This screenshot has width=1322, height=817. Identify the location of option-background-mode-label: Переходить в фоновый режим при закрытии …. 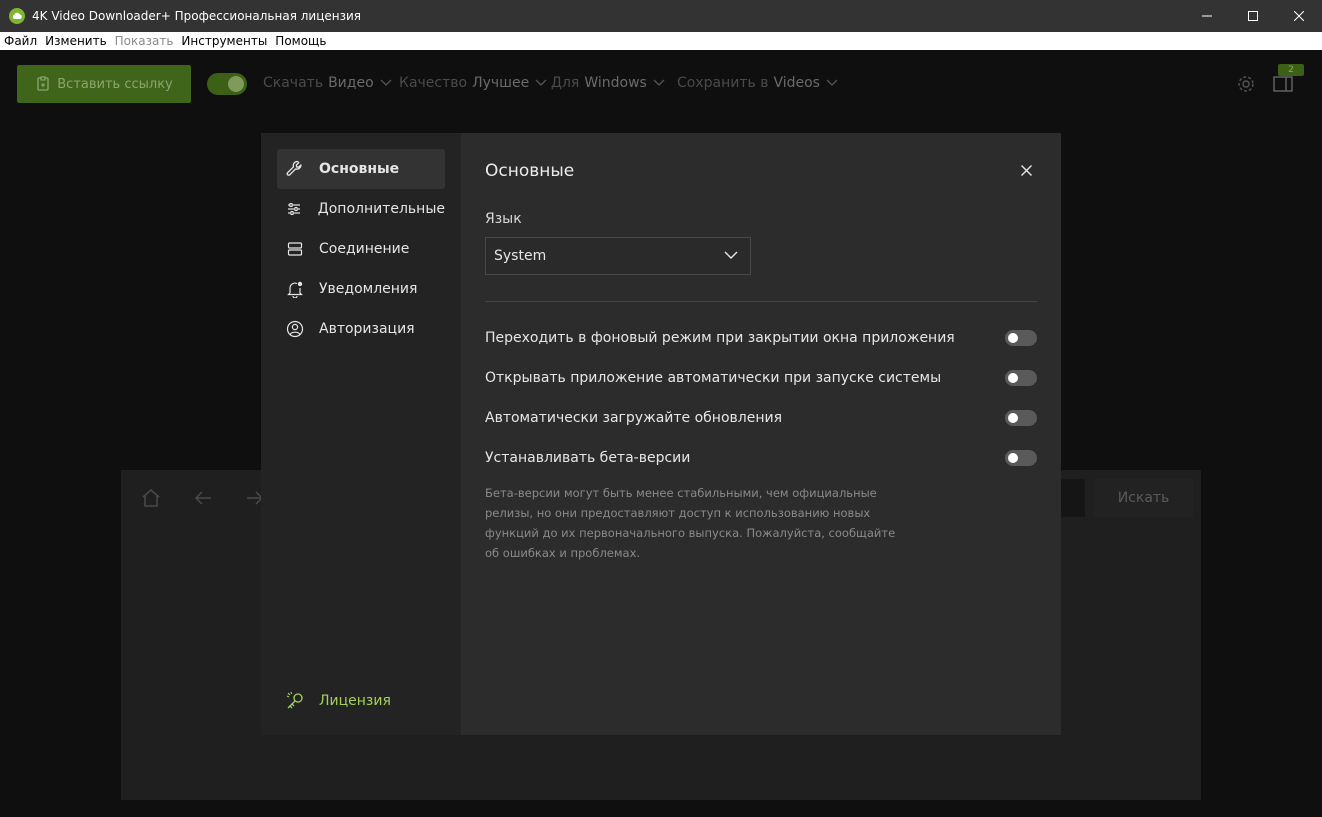
(720, 338).